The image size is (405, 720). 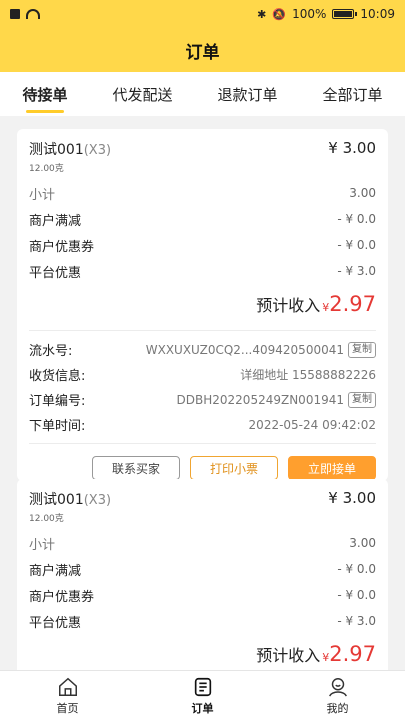 I want to click on order-time-value: 2022-05-24 09:42:02, so click(x=312, y=424).